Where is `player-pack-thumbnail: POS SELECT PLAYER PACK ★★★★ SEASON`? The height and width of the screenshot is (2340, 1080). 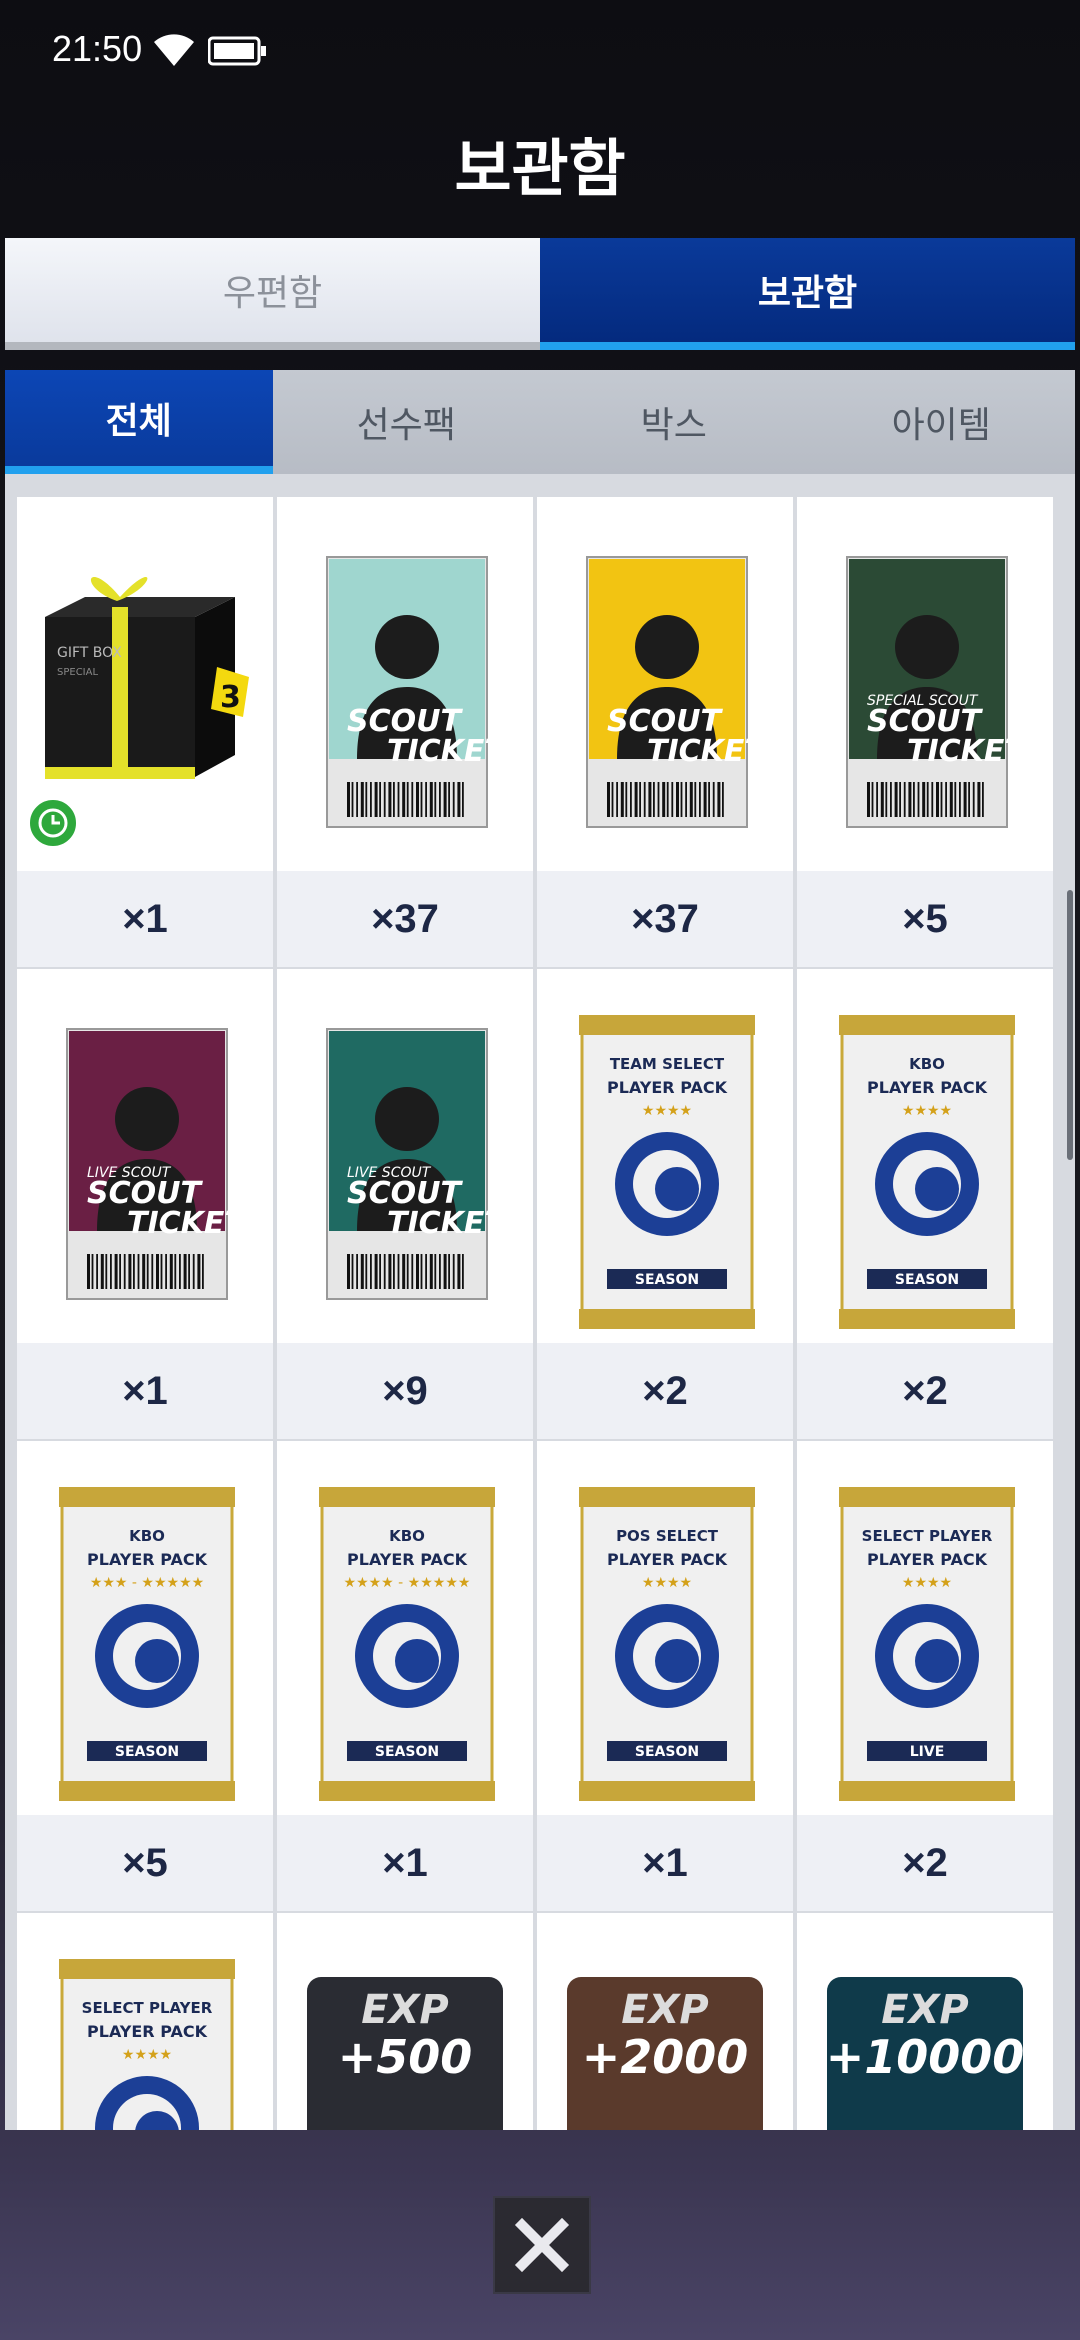
player-pack-thumbnail: POS SELECT PLAYER PACK ★★★★ SEASON is located at coordinates (667, 1644).